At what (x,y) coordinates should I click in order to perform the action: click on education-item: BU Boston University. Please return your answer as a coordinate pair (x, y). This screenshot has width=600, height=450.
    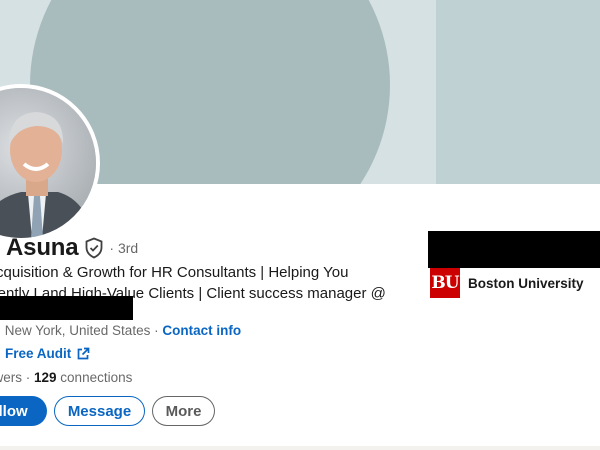
    Looking at the image, I should click on (507, 283).